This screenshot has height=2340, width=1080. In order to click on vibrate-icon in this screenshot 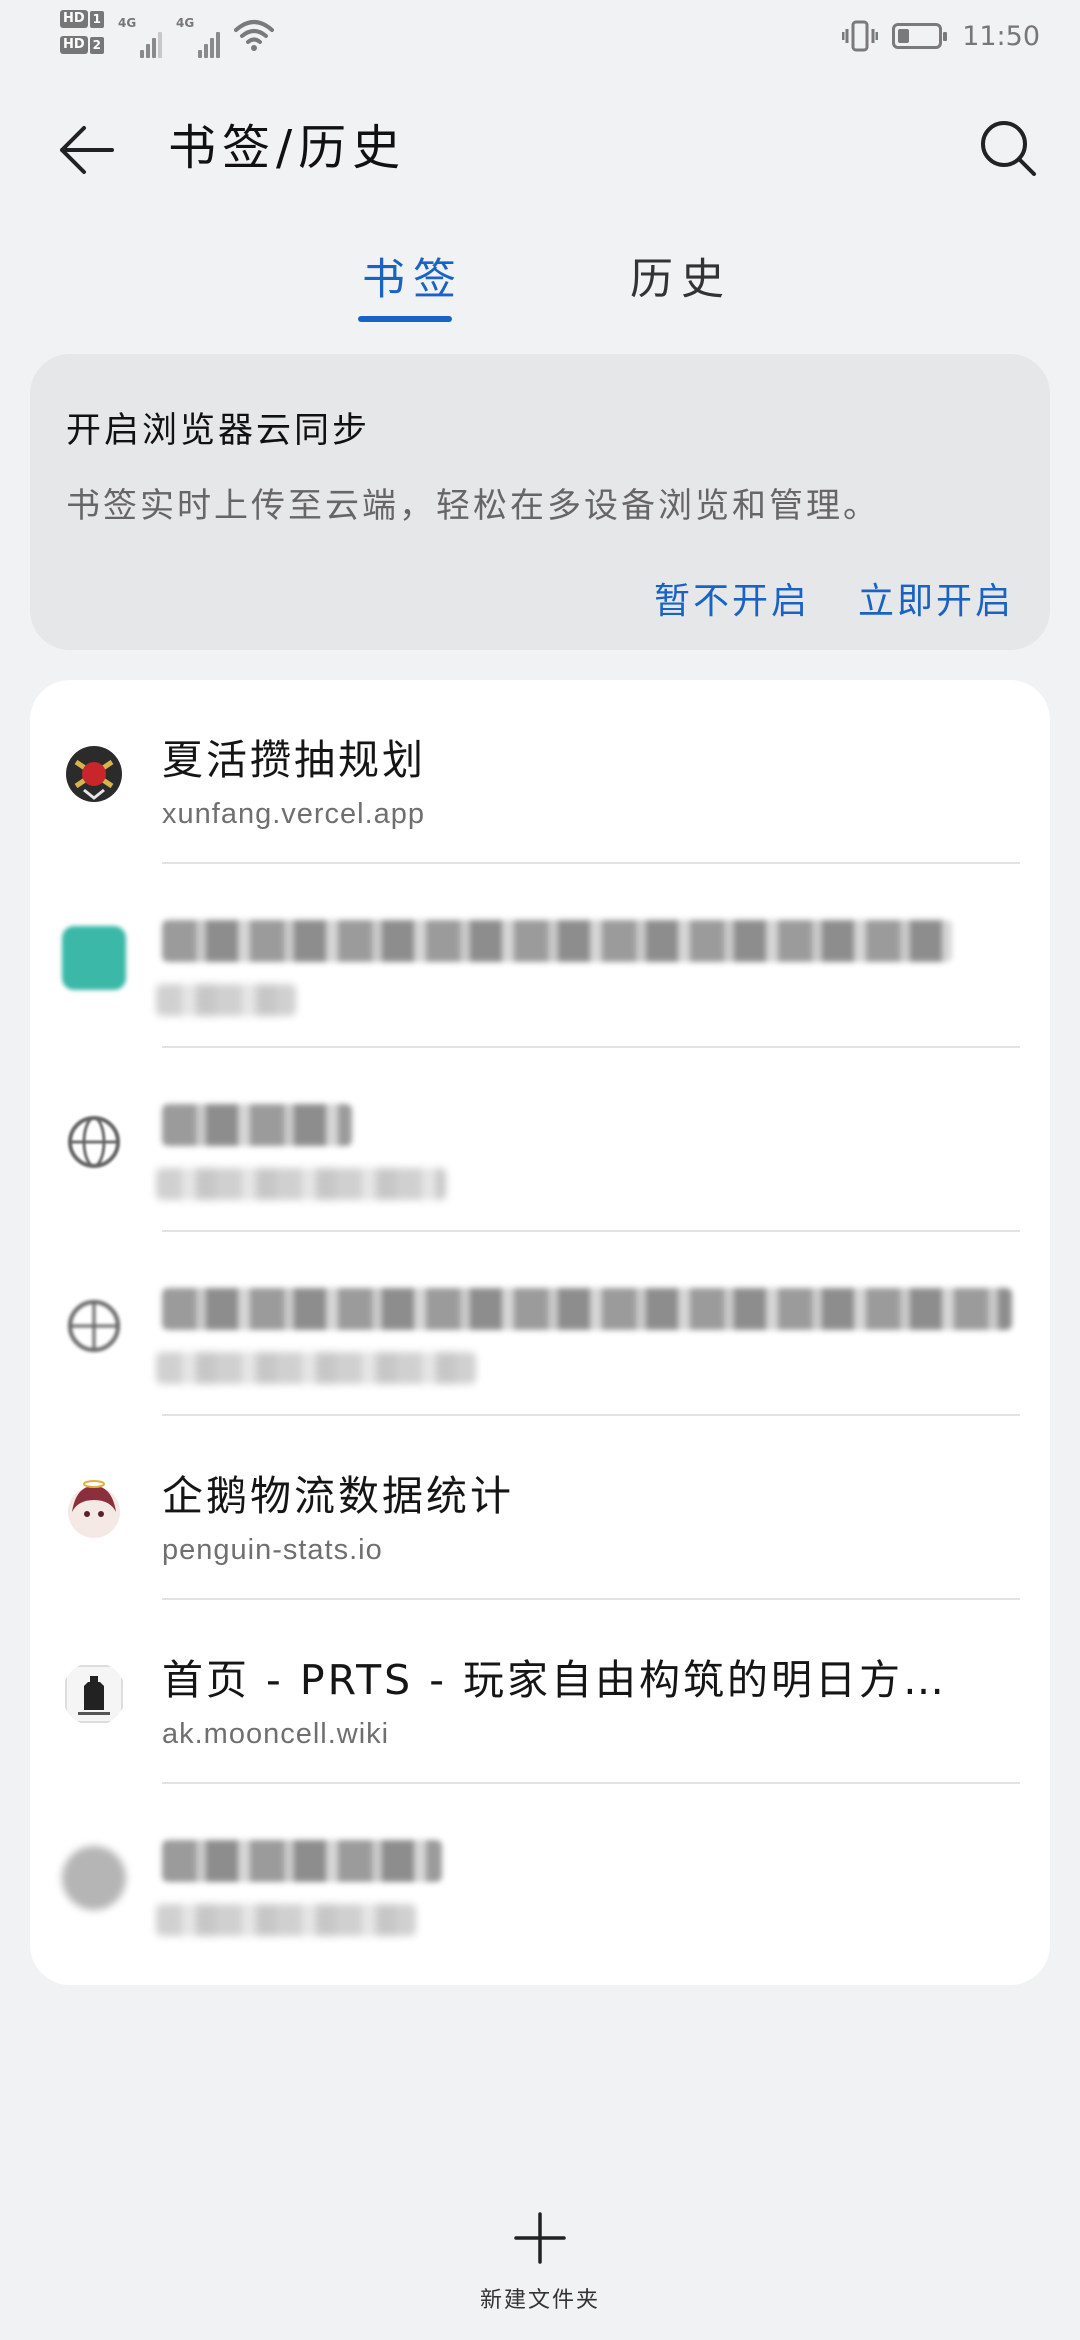, I will do `click(860, 36)`.